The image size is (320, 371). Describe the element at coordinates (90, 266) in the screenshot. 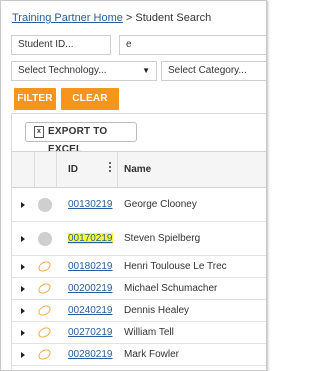

I see `student-id-link: 00180219` at that location.